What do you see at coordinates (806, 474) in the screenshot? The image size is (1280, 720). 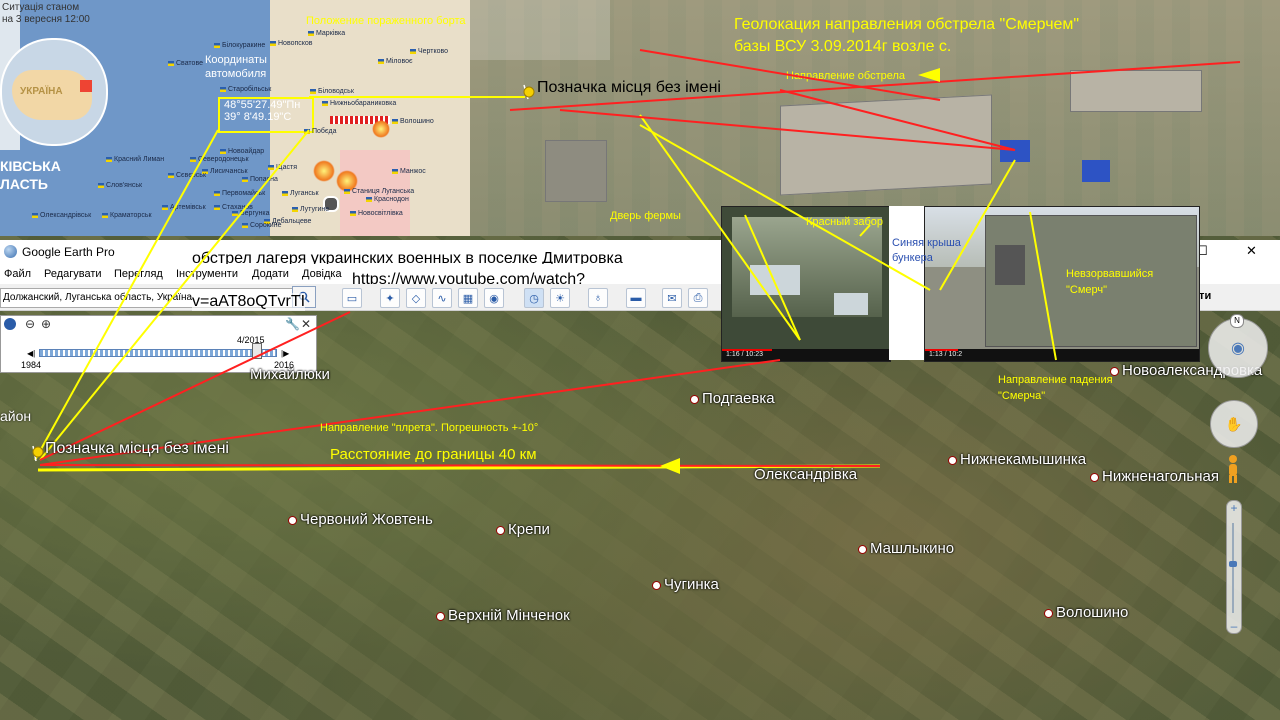 I see `place-label: Олександрівка` at bounding box center [806, 474].